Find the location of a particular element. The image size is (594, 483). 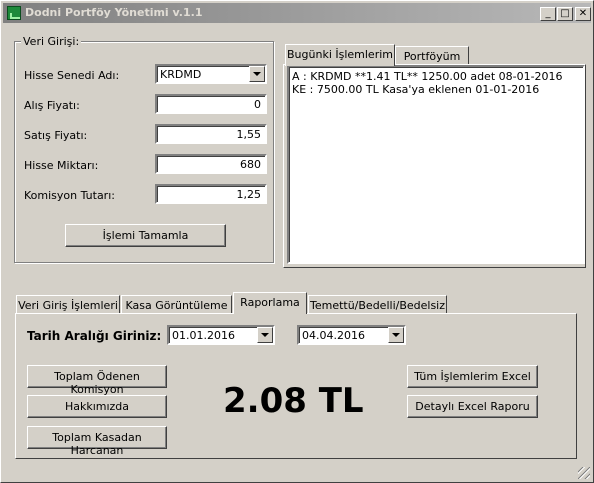

tab-portfolio: Portföyüm is located at coordinates (432, 55).